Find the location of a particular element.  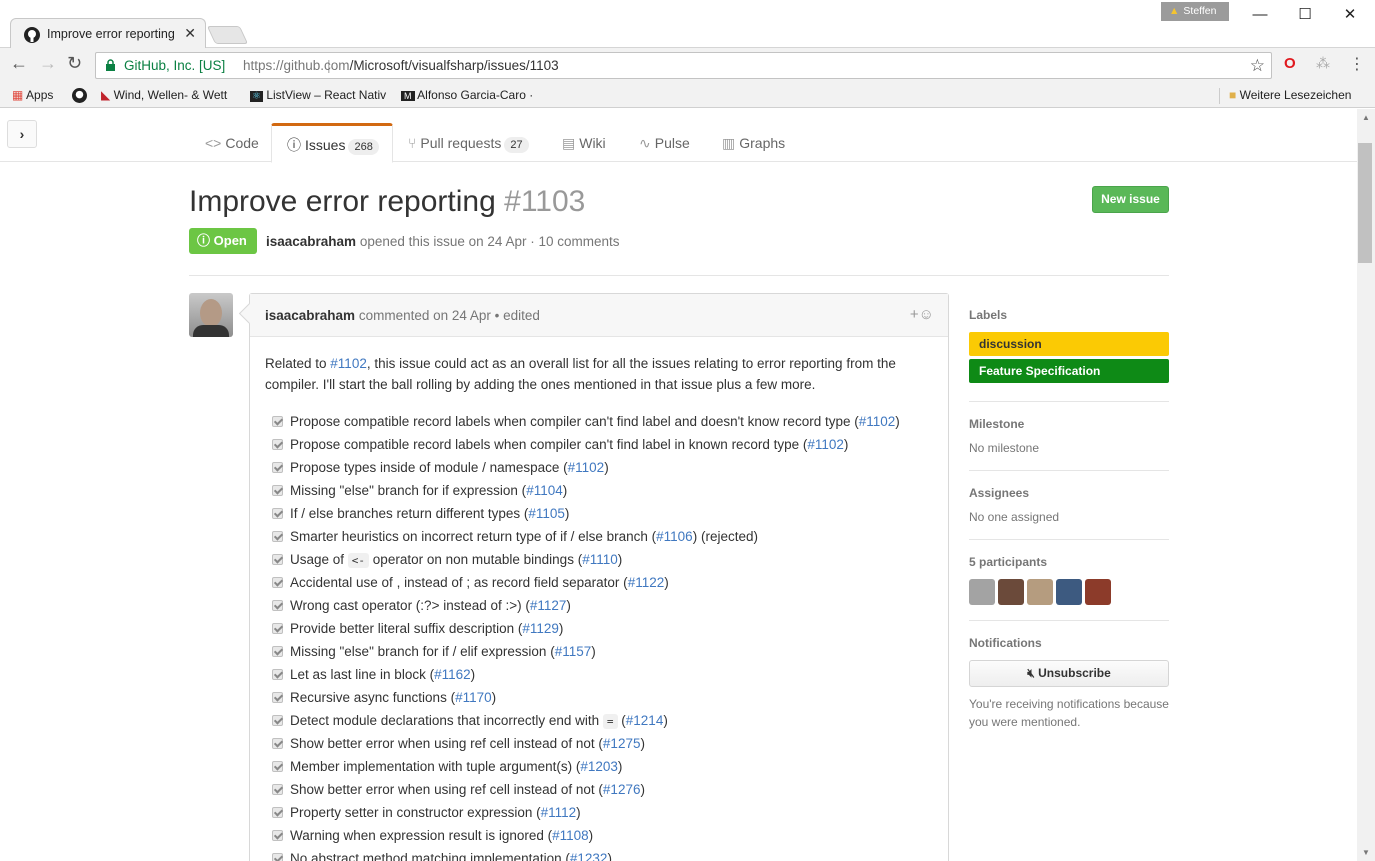

issue-link: #1203 is located at coordinates (599, 766).